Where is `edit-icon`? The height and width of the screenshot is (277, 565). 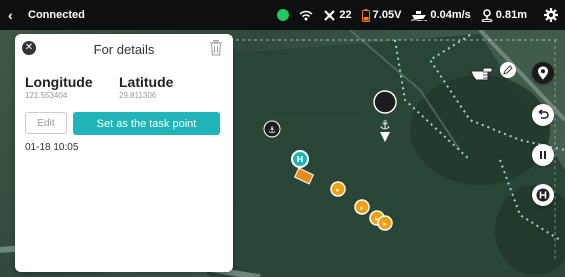
edit-icon is located at coordinates (508, 70).